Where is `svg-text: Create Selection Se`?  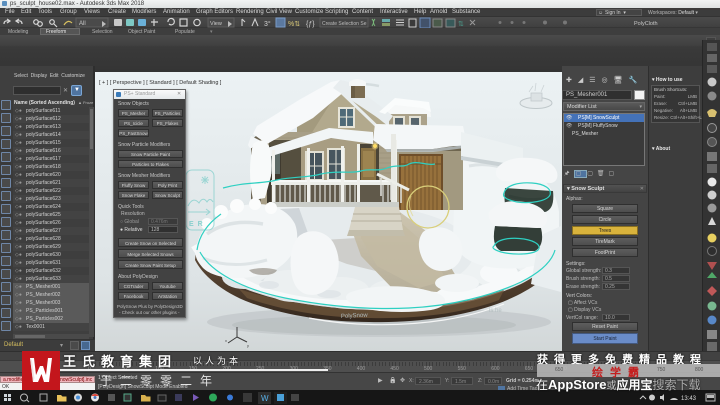 svg-text: Create Selection Se is located at coordinates (344, 24).